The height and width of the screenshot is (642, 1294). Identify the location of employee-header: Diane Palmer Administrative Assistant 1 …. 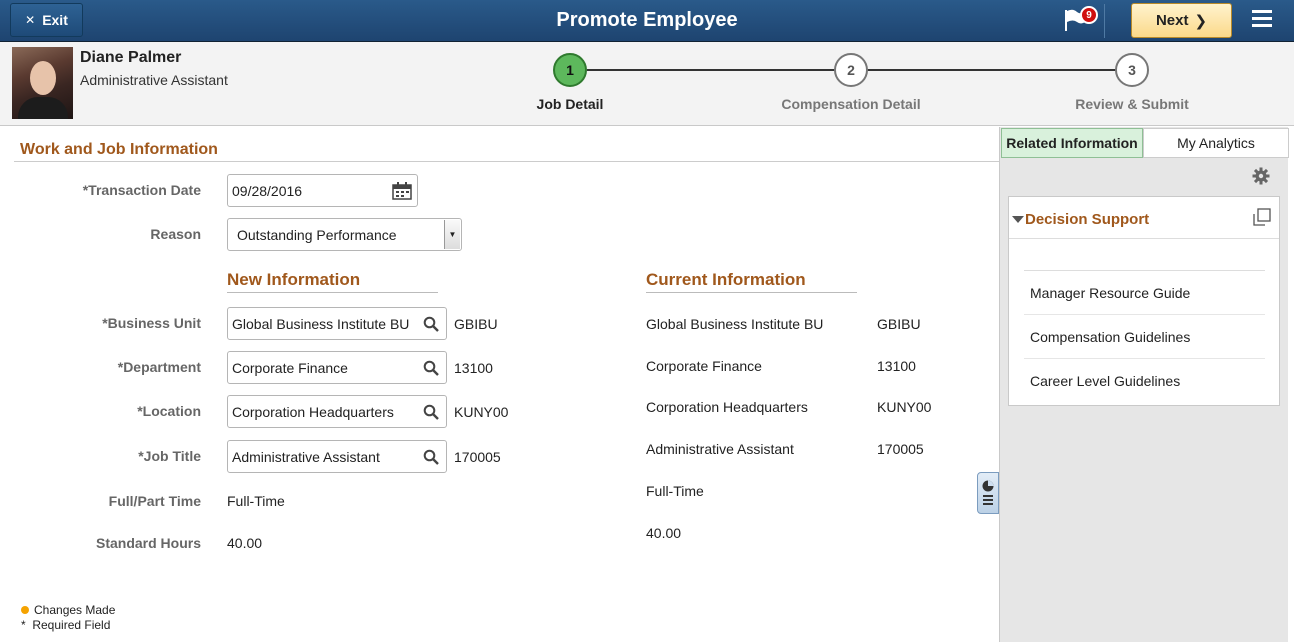
(647, 84).